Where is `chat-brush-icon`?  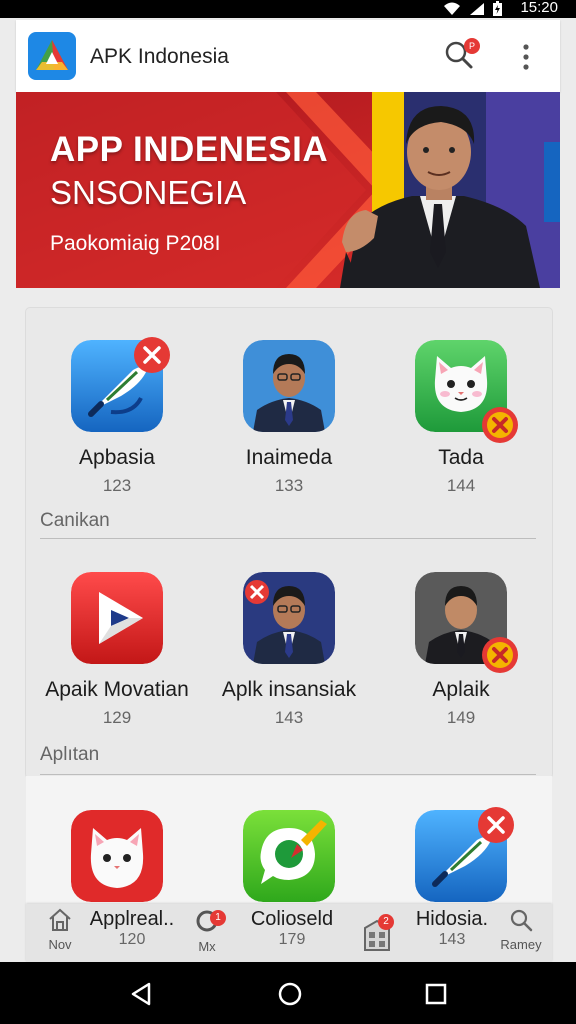 chat-brush-icon is located at coordinates (289, 856).